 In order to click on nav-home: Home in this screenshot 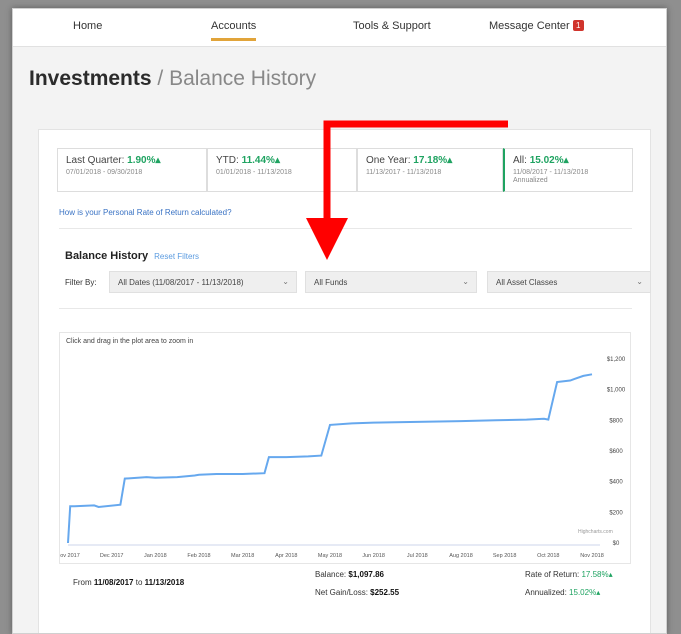, I will do `click(87, 29)`.